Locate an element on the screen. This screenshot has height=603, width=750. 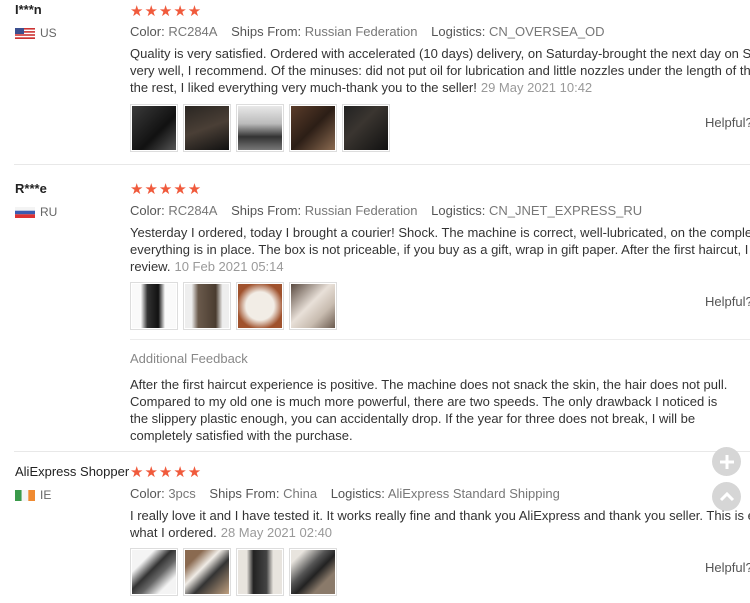
reviewer-country: IE is located at coordinates (33, 495).